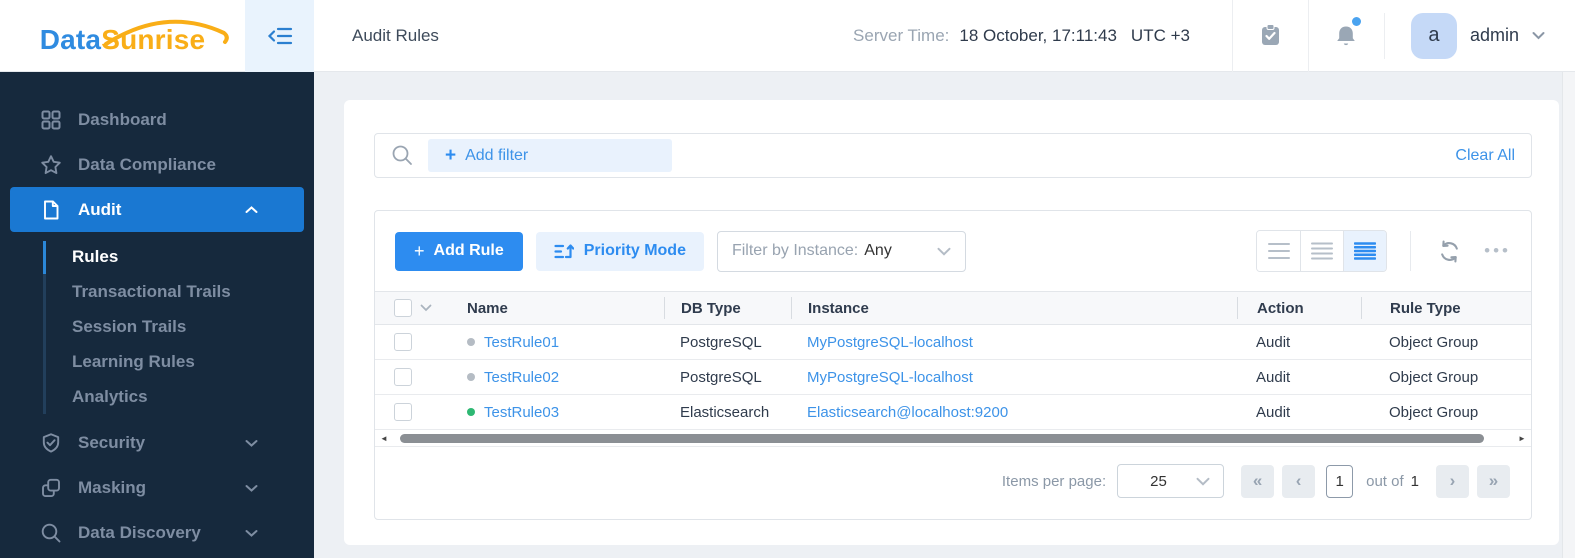  I want to click on user-name: admin, so click(1494, 35).